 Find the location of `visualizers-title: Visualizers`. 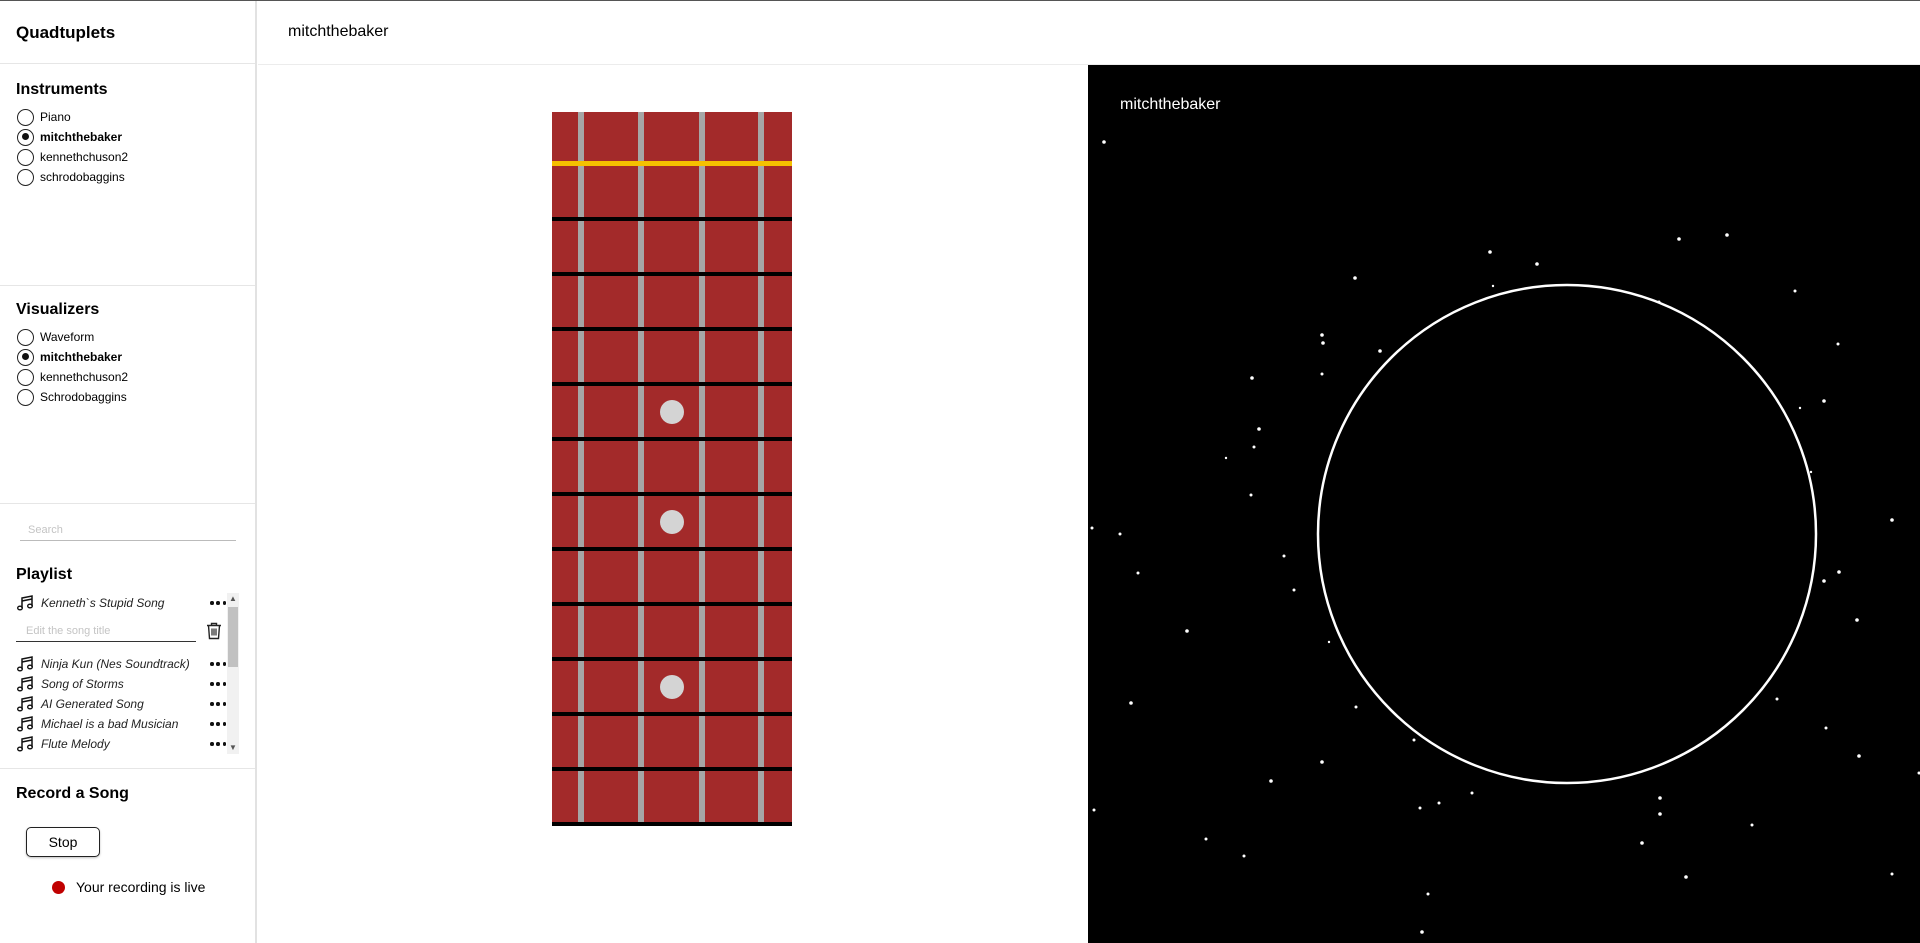

visualizers-title: Visualizers is located at coordinates (58, 309).